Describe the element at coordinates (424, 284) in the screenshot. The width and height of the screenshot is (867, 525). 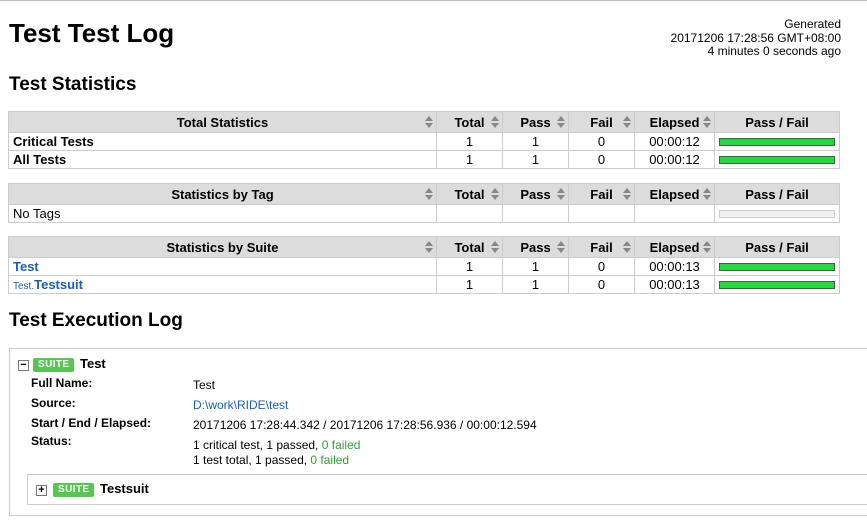
I see `table-row: Test.Testsuit 1 1 0 00:00:13` at that location.